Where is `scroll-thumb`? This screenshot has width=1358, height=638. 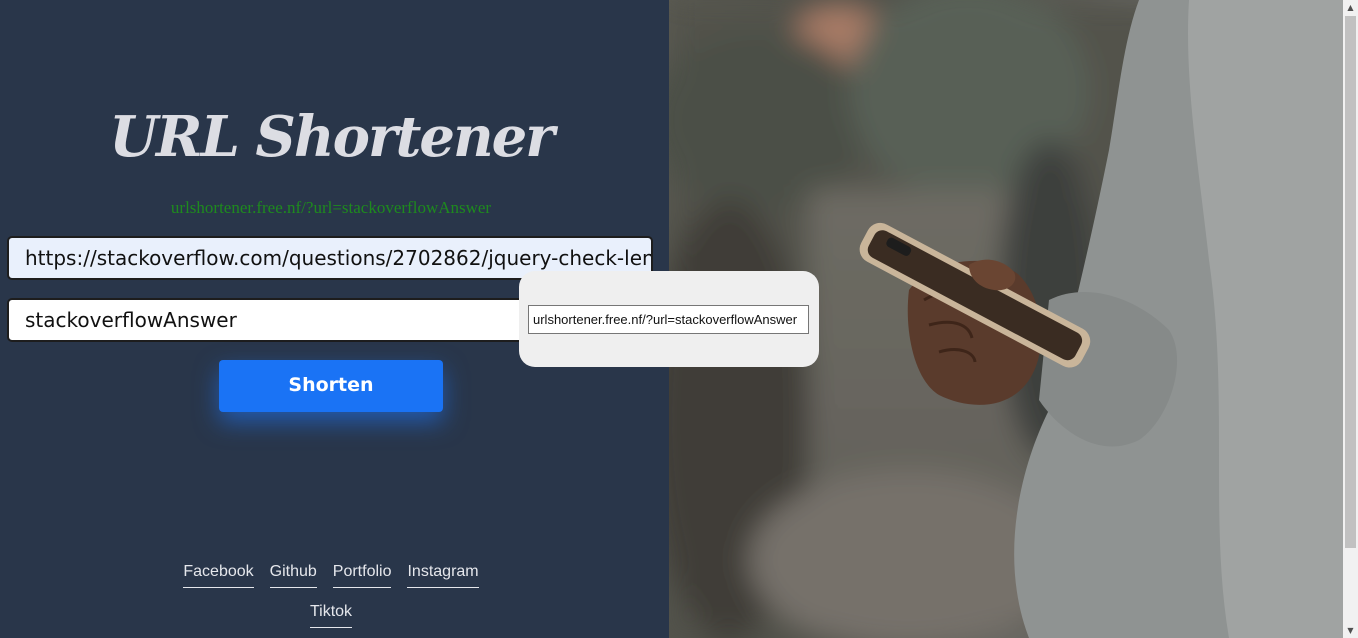 scroll-thumb is located at coordinates (1350, 282).